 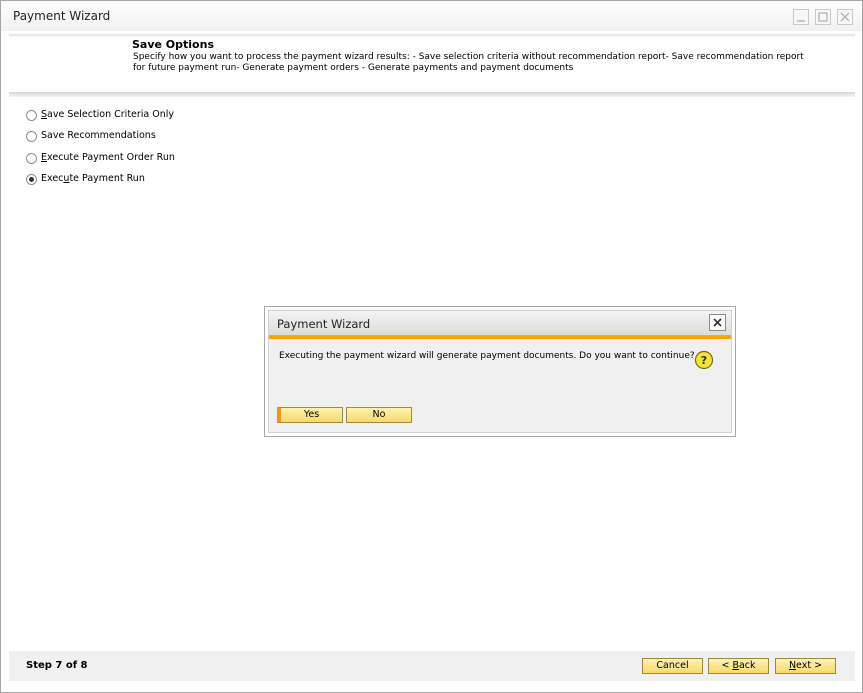 What do you see at coordinates (98, 135) in the screenshot?
I see `option-label: Save Recommendations` at bounding box center [98, 135].